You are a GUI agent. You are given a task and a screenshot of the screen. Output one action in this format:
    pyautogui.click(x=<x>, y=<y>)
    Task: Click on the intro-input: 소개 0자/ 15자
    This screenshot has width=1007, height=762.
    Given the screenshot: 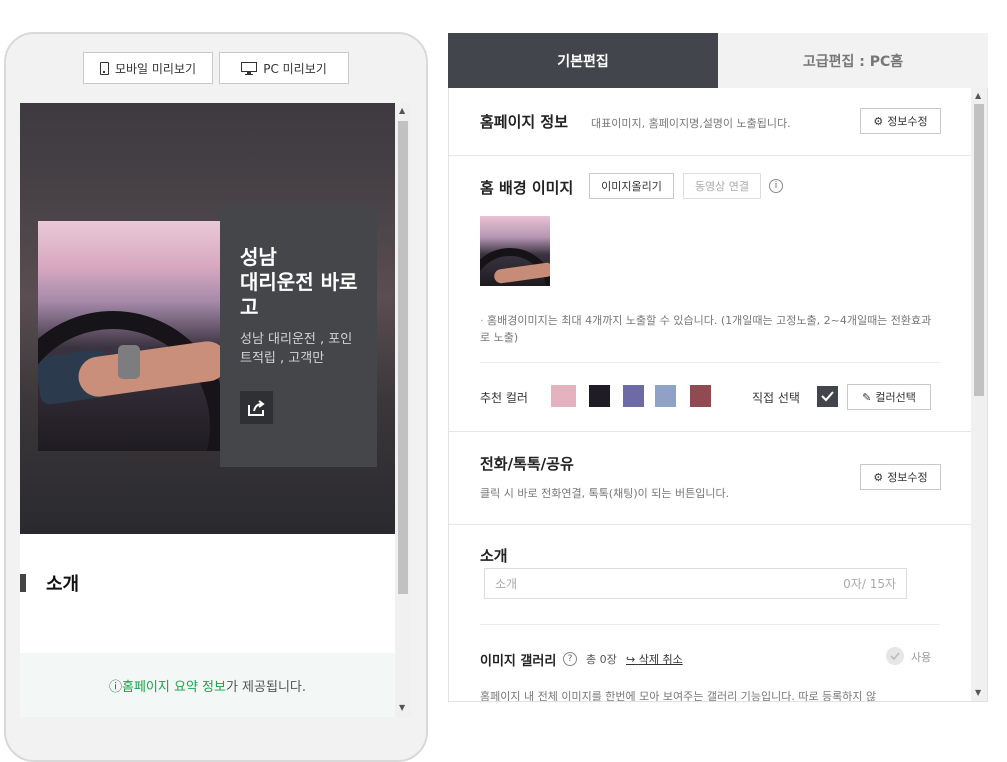 What is the action you would take?
    pyautogui.click(x=695, y=583)
    